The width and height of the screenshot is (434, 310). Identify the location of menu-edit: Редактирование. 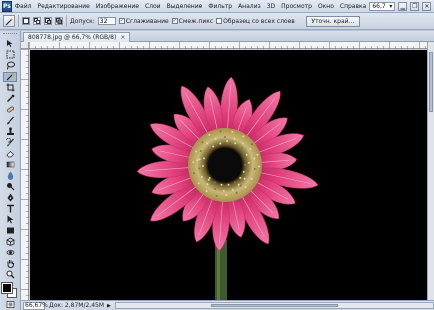
(63, 6).